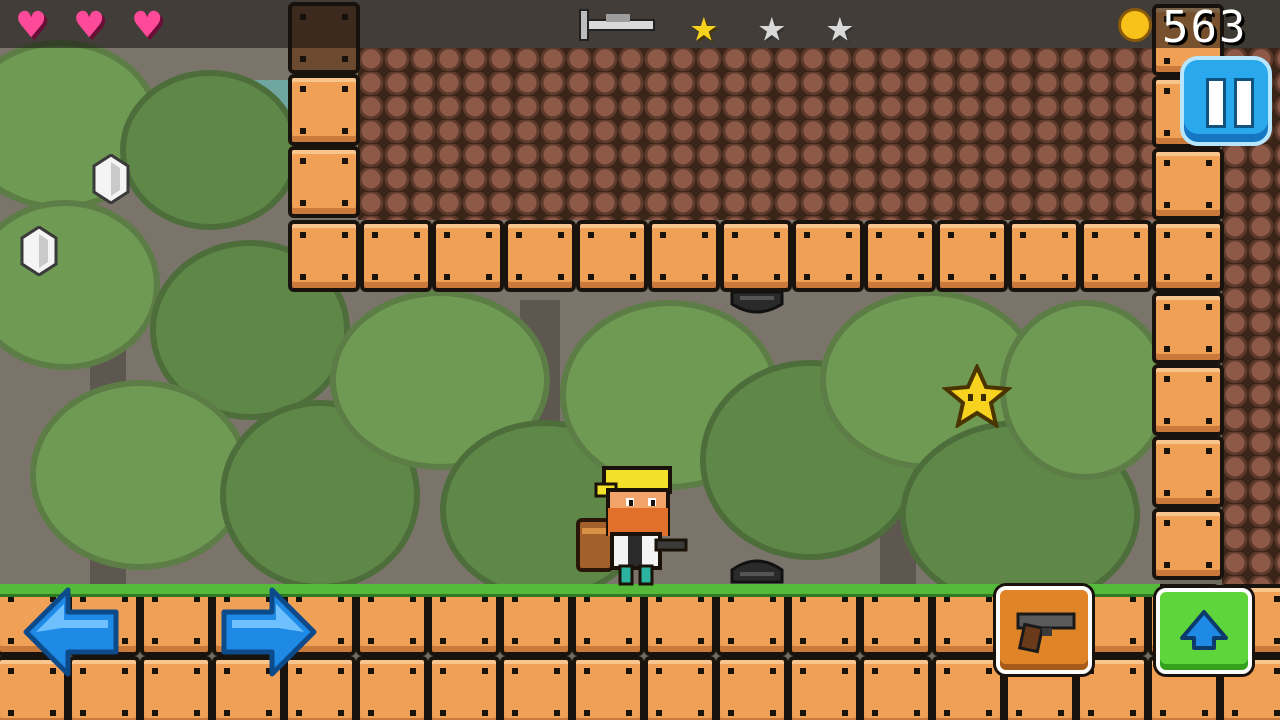  Describe the element at coordinates (757, 571) in the screenshot. I see `ground-crawler-enemy` at that location.